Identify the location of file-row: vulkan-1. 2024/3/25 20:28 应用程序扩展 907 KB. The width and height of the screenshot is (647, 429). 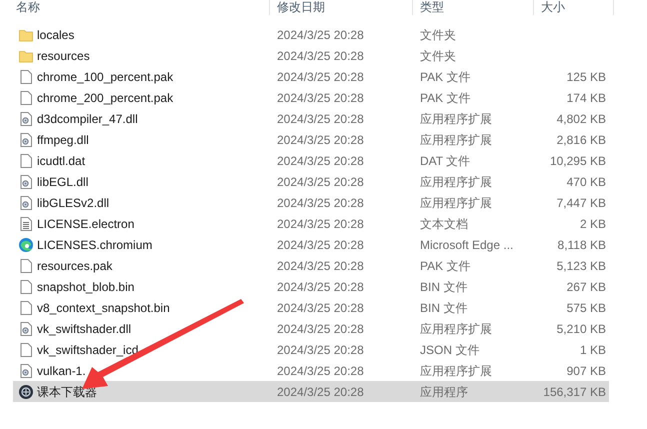
(311, 370).